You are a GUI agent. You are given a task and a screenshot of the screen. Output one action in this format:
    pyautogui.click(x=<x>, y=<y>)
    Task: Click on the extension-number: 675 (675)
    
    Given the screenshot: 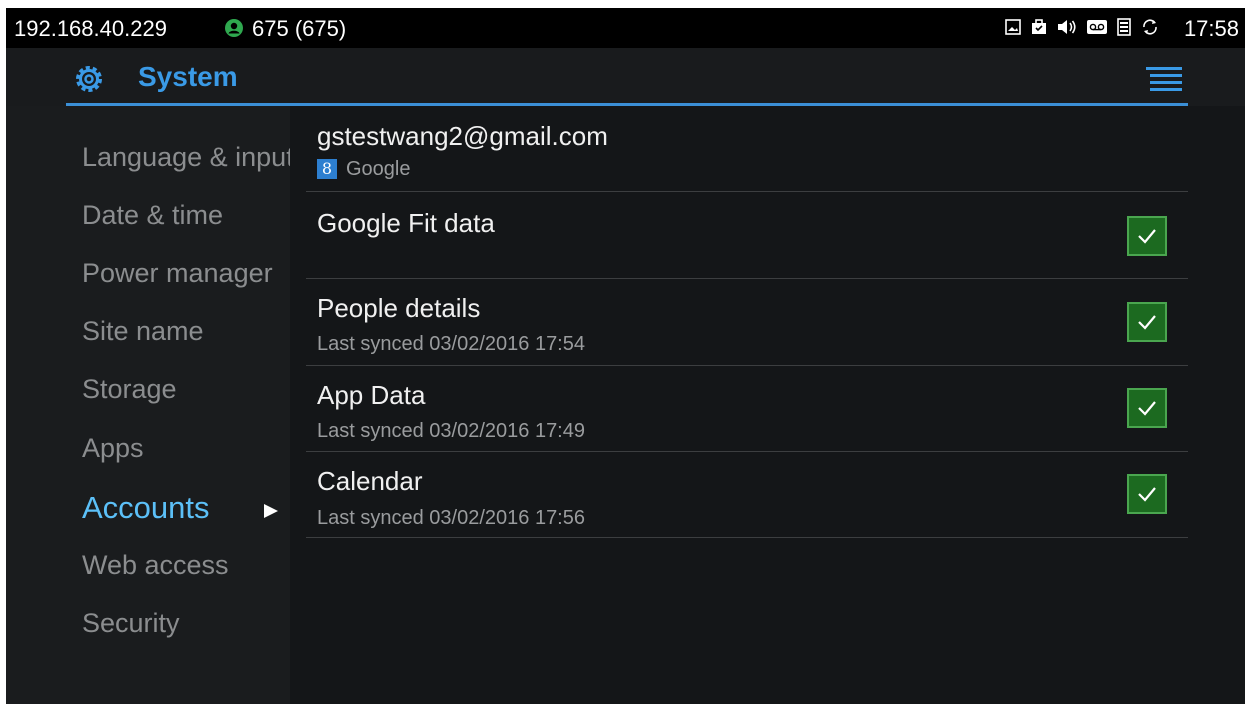 What is the action you would take?
    pyautogui.click(x=299, y=28)
    